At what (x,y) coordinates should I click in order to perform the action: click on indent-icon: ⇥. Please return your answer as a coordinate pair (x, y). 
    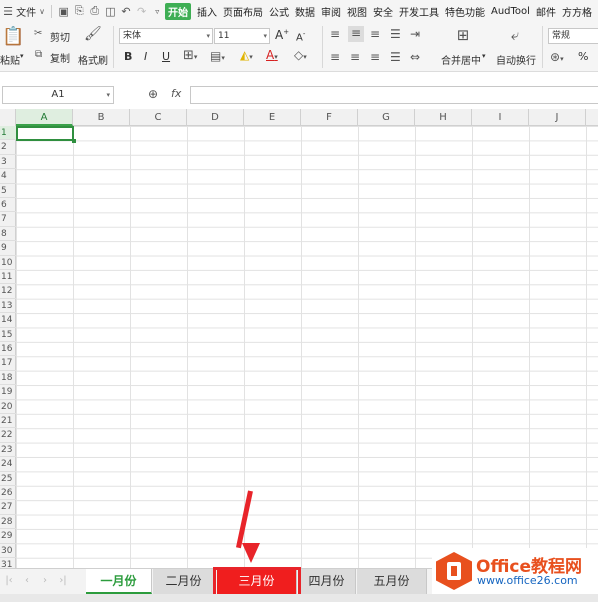
    Looking at the image, I should click on (415, 34).